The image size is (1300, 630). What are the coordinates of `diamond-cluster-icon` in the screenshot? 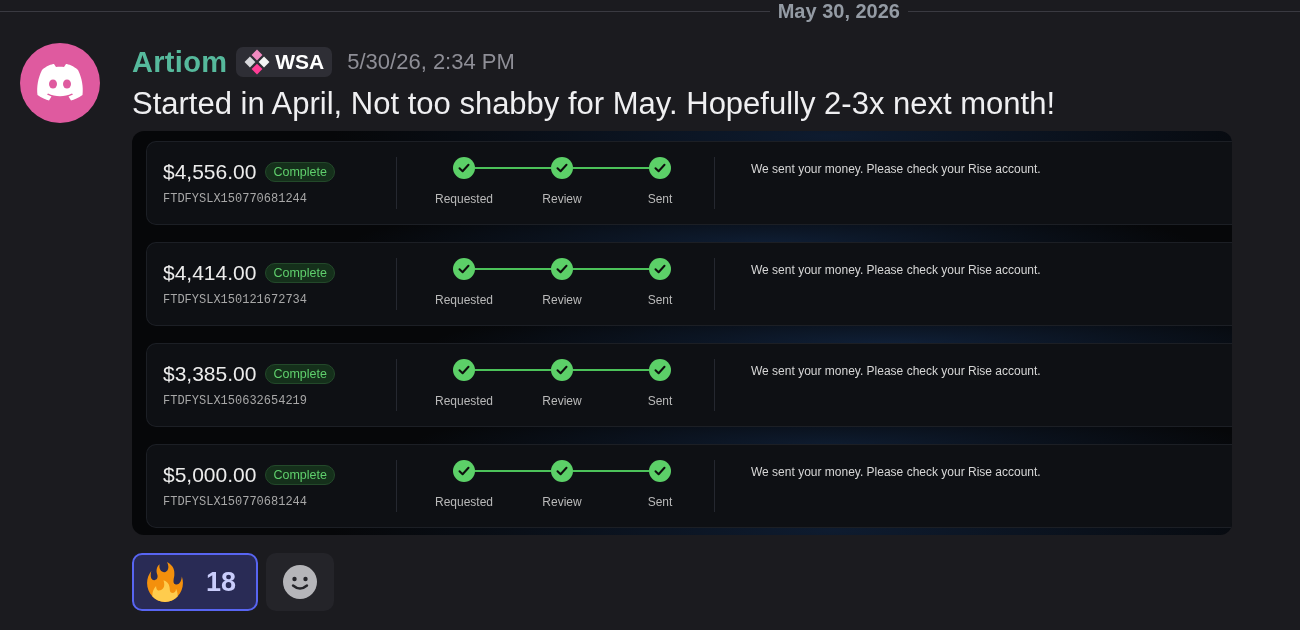 It's located at (257, 62).